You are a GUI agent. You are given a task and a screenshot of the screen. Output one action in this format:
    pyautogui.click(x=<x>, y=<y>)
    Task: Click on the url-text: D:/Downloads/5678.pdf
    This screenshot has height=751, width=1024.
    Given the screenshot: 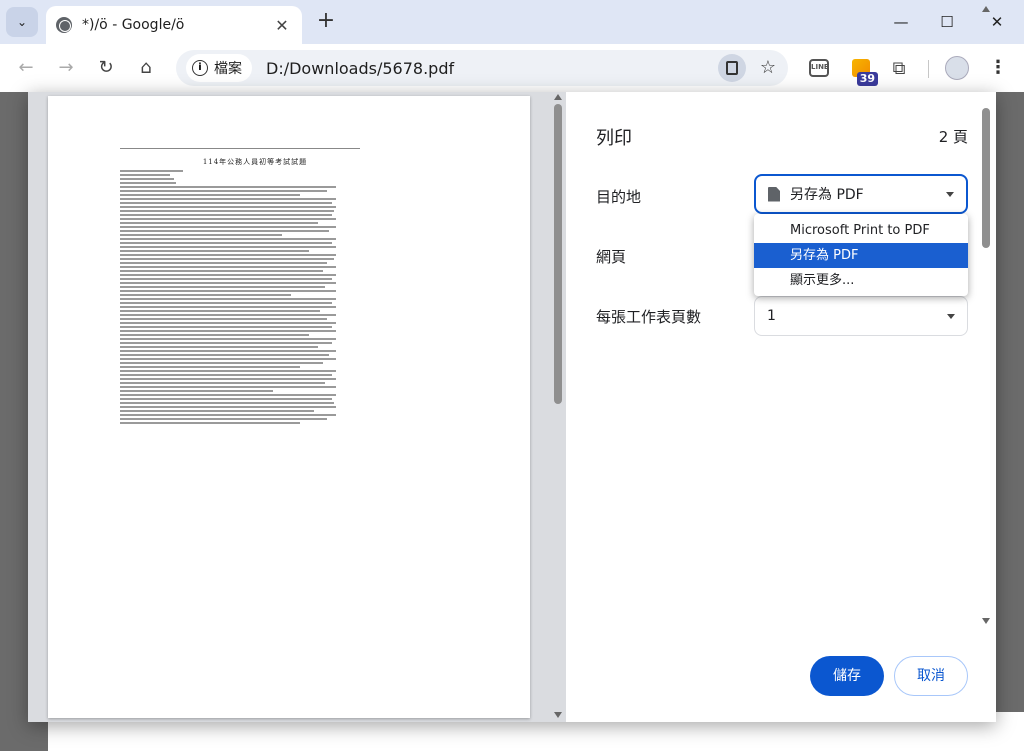 What is the action you would take?
    pyautogui.click(x=492, y=68)
    